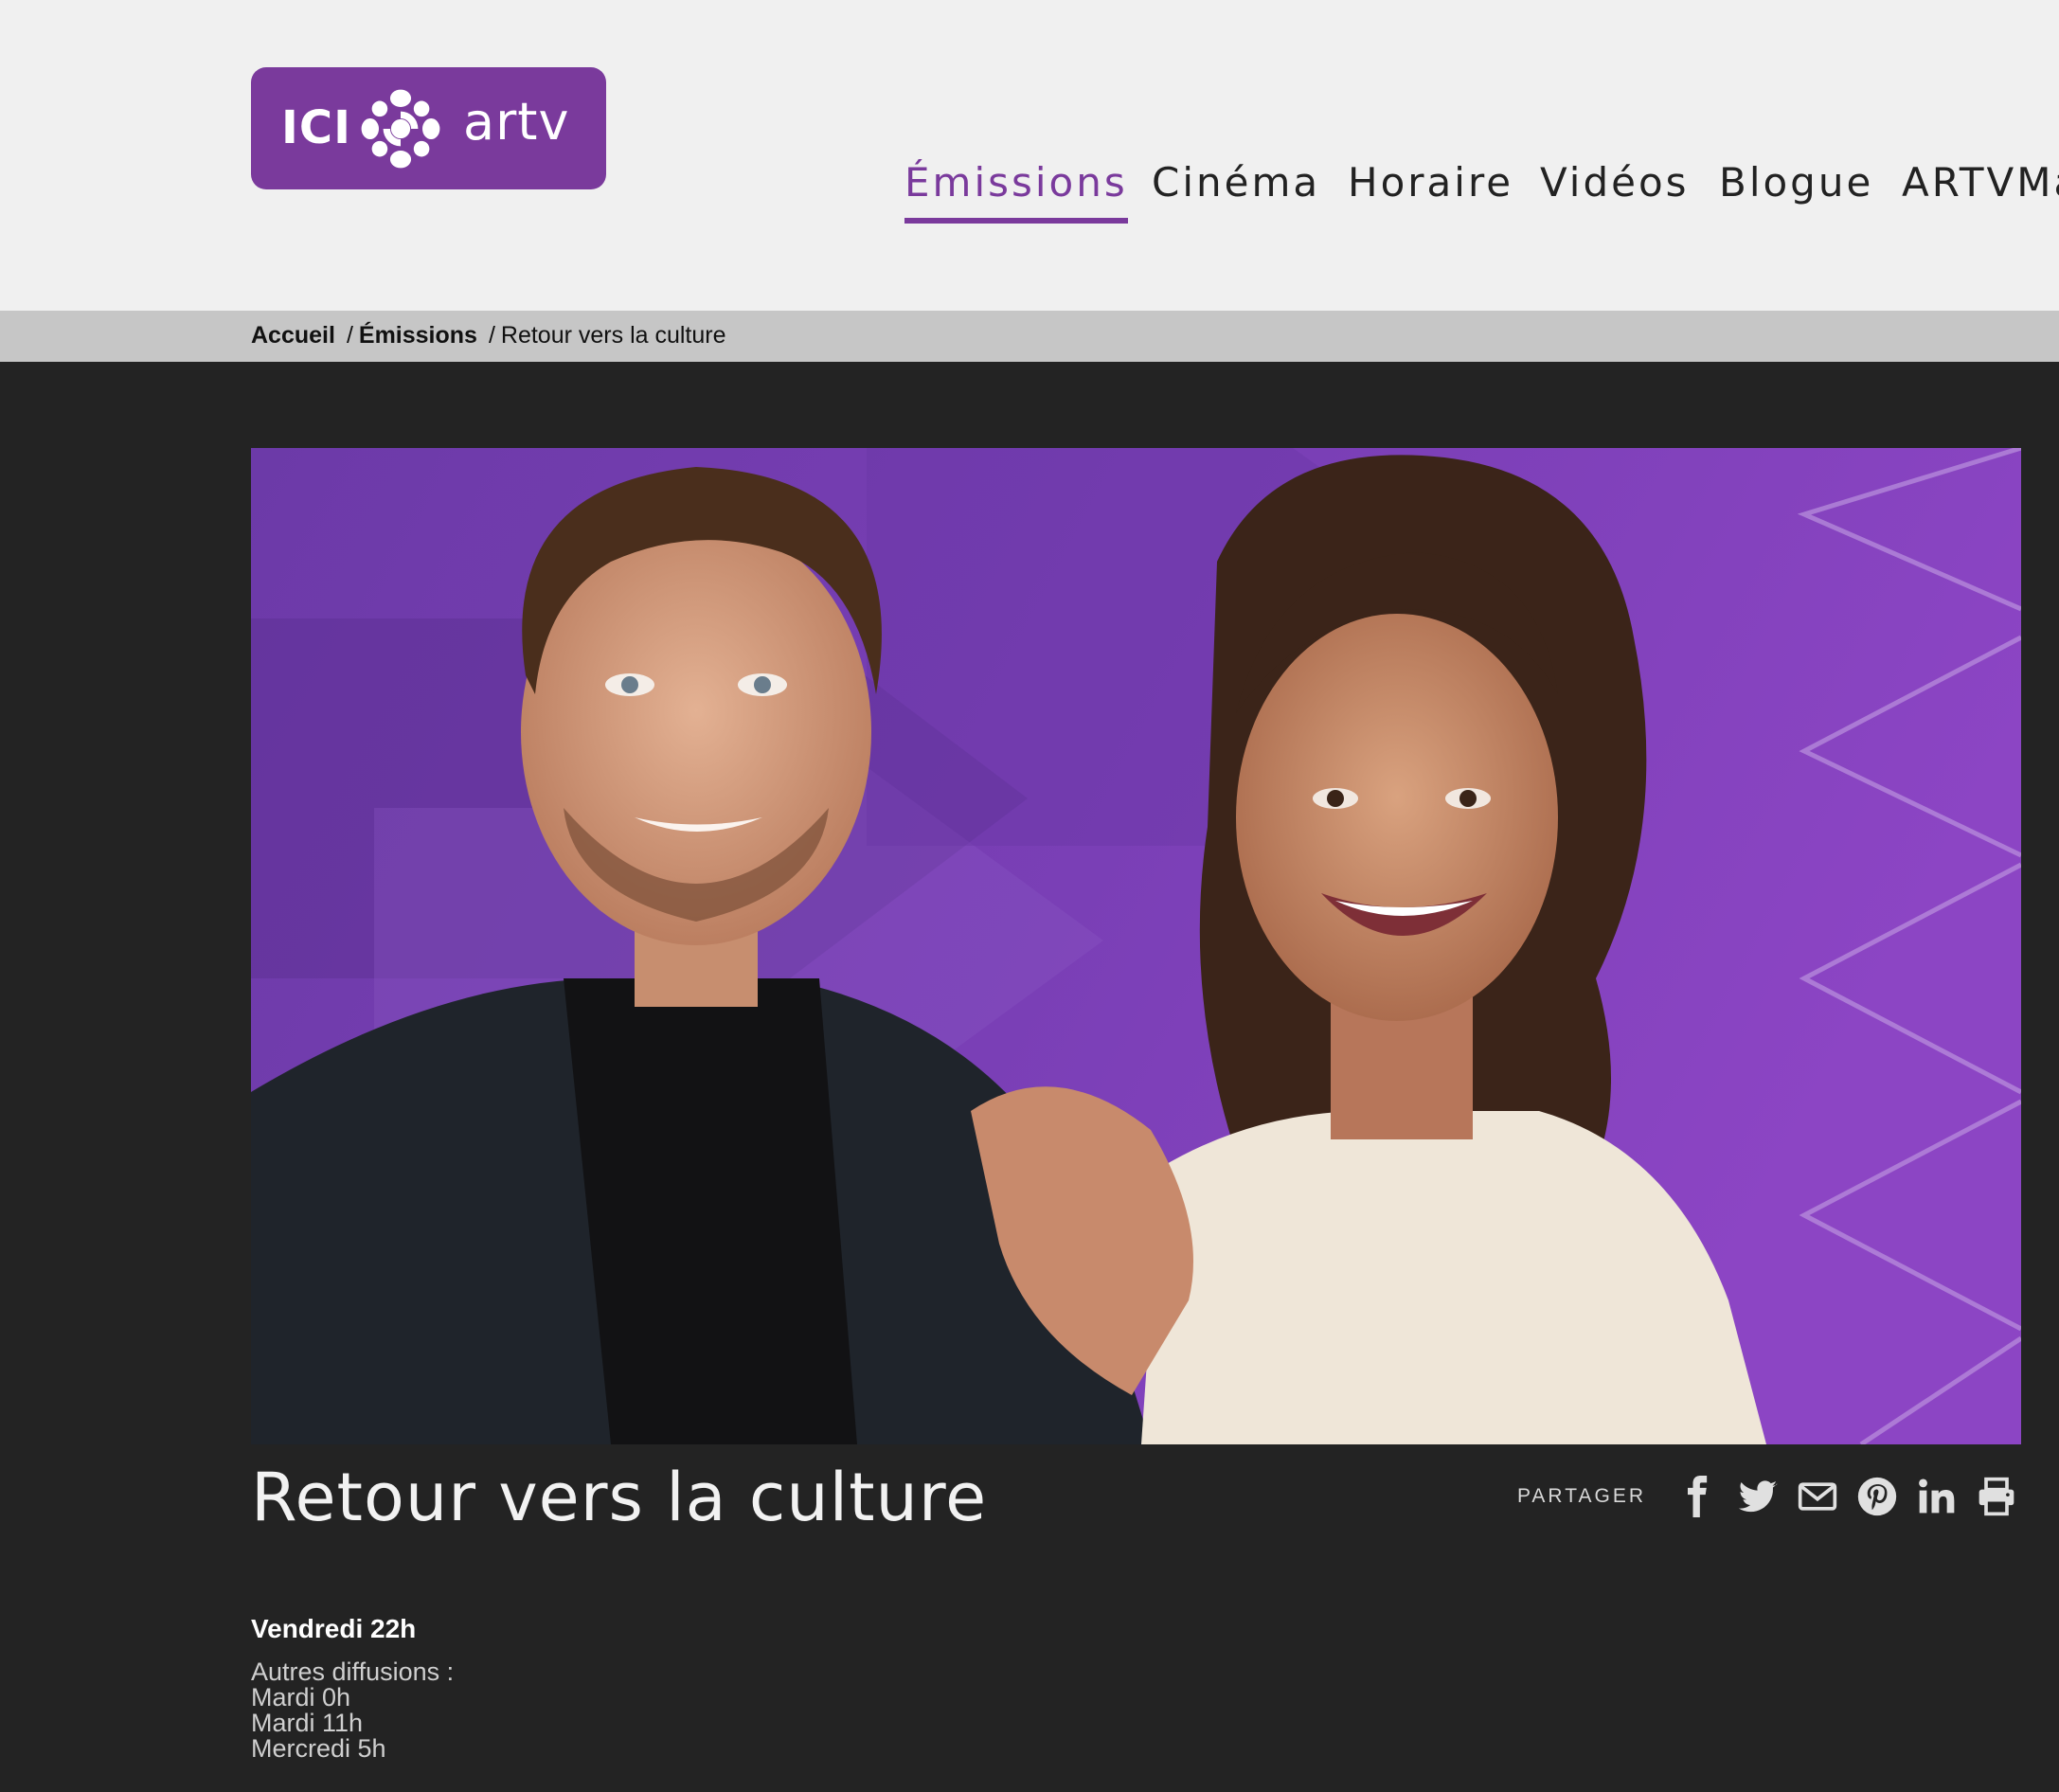 Image resolution: width=2059 pixels, height=1792 pixels. I want to click on nav-item-horaire: Horaire, so click(1431, 193).